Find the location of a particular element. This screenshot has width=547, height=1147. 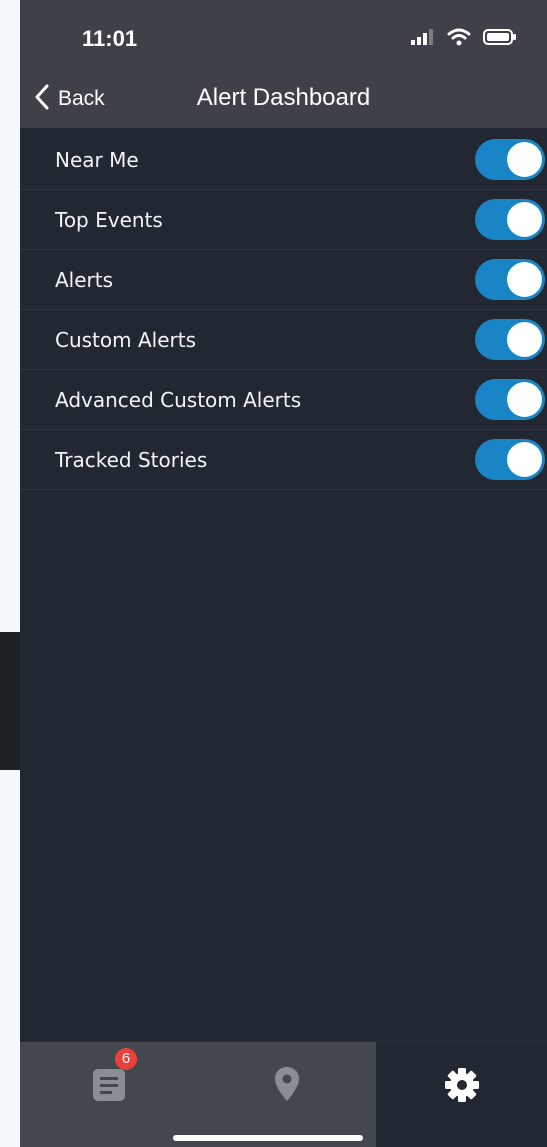

top-events-toggle is located at coordinates (510, 219).